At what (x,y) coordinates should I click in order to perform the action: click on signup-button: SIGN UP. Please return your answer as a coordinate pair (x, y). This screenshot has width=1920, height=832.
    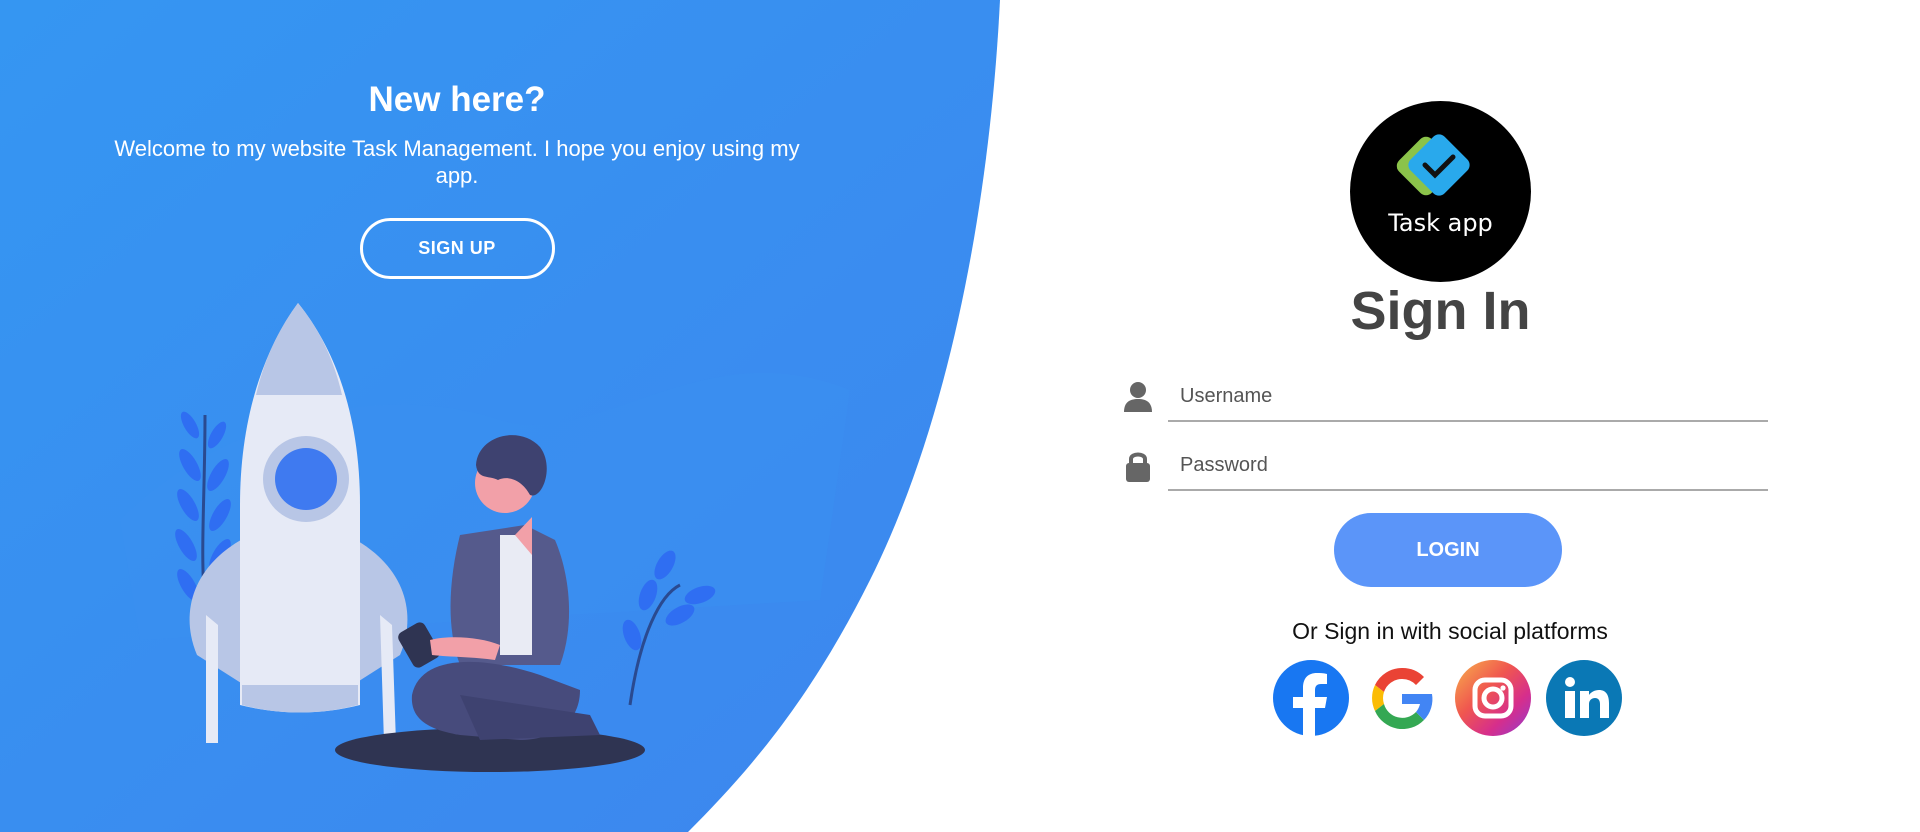
    Looking at the image, I should click on (457, 248).